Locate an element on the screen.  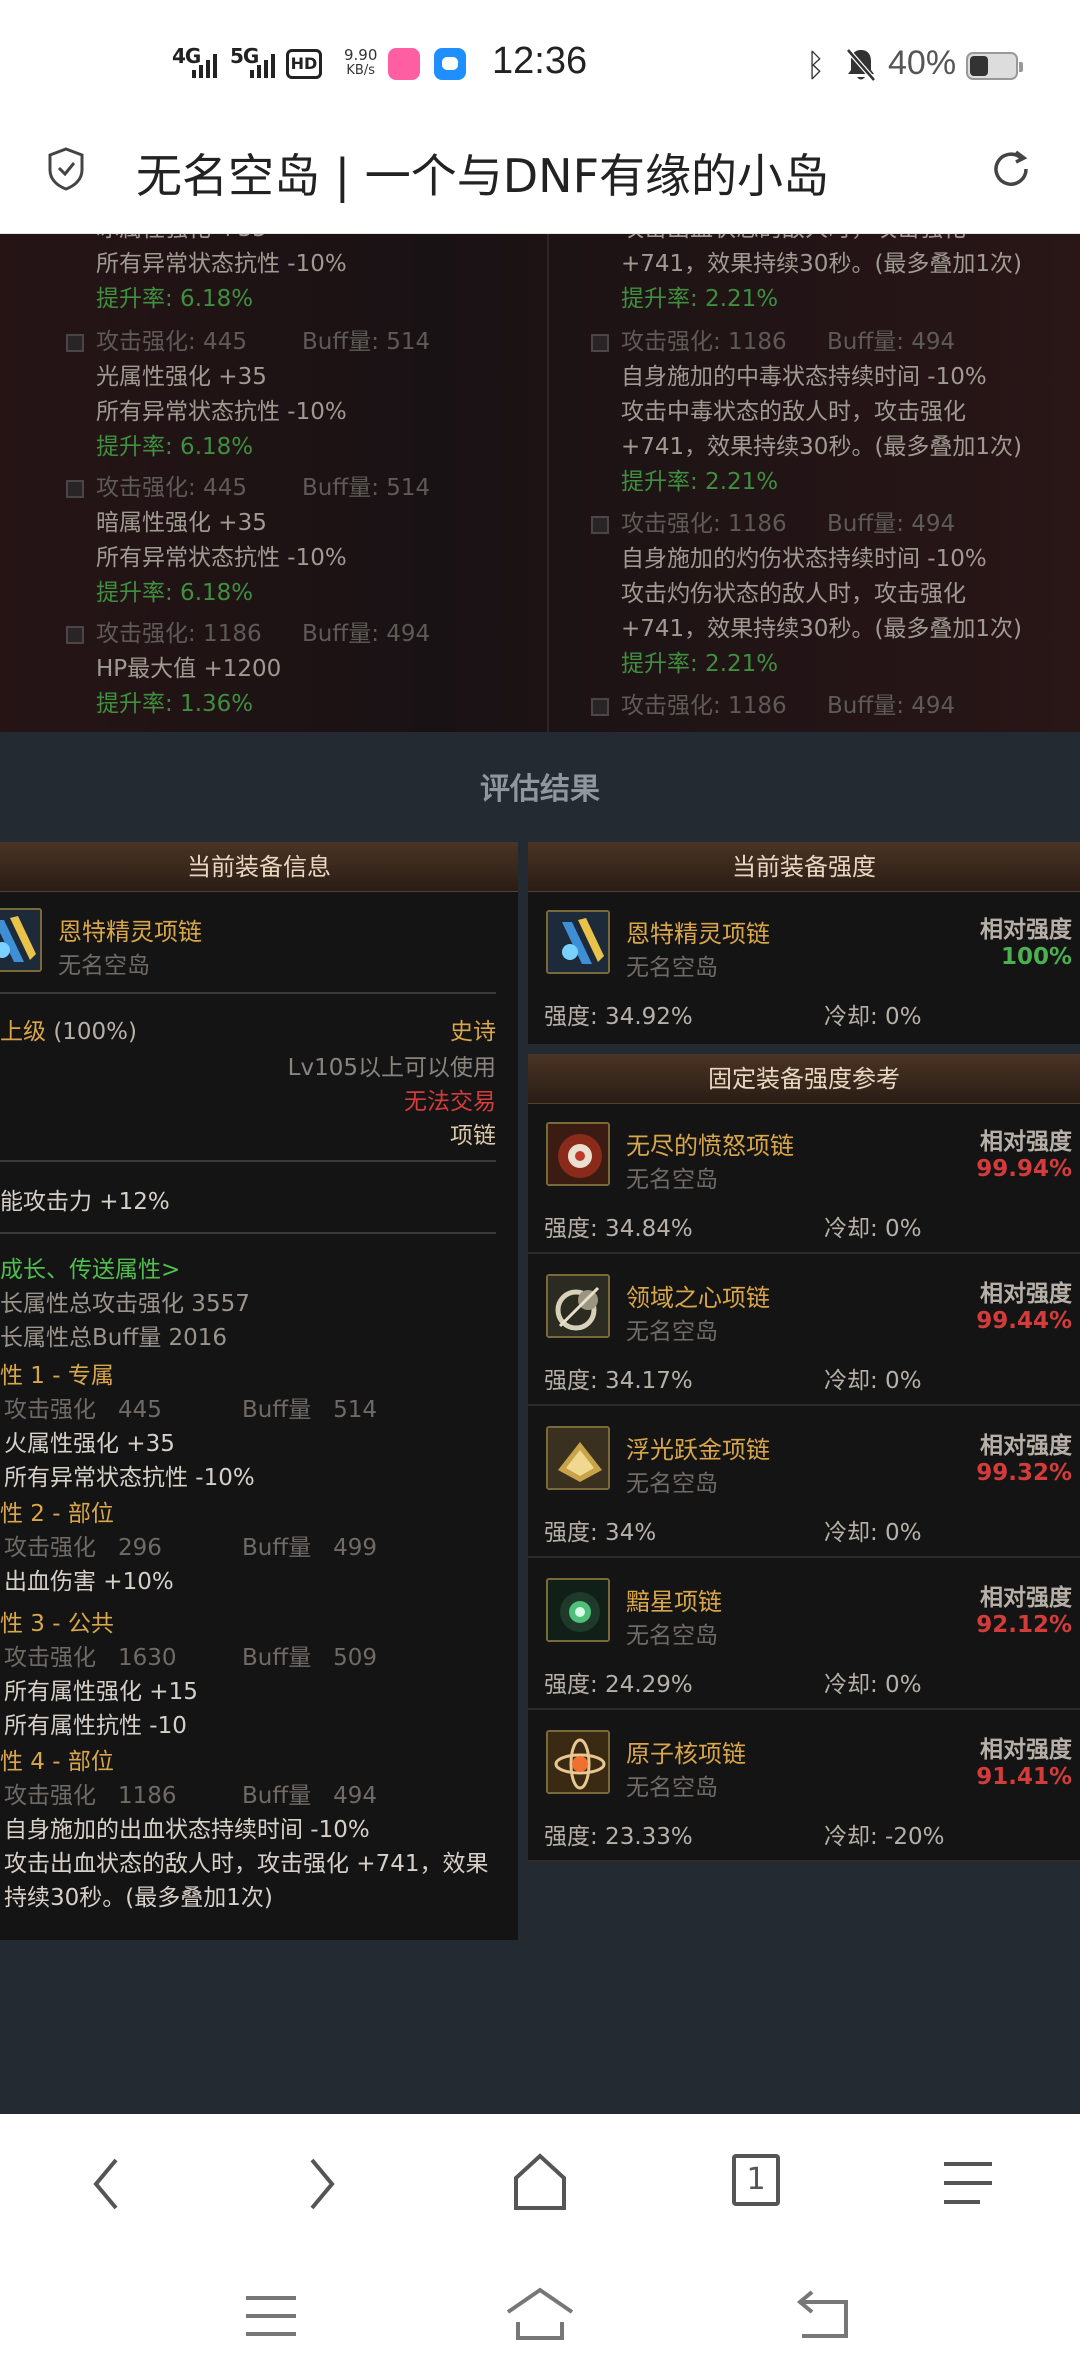
tabs-icon: 1 is located at coordinates (756, 2180).